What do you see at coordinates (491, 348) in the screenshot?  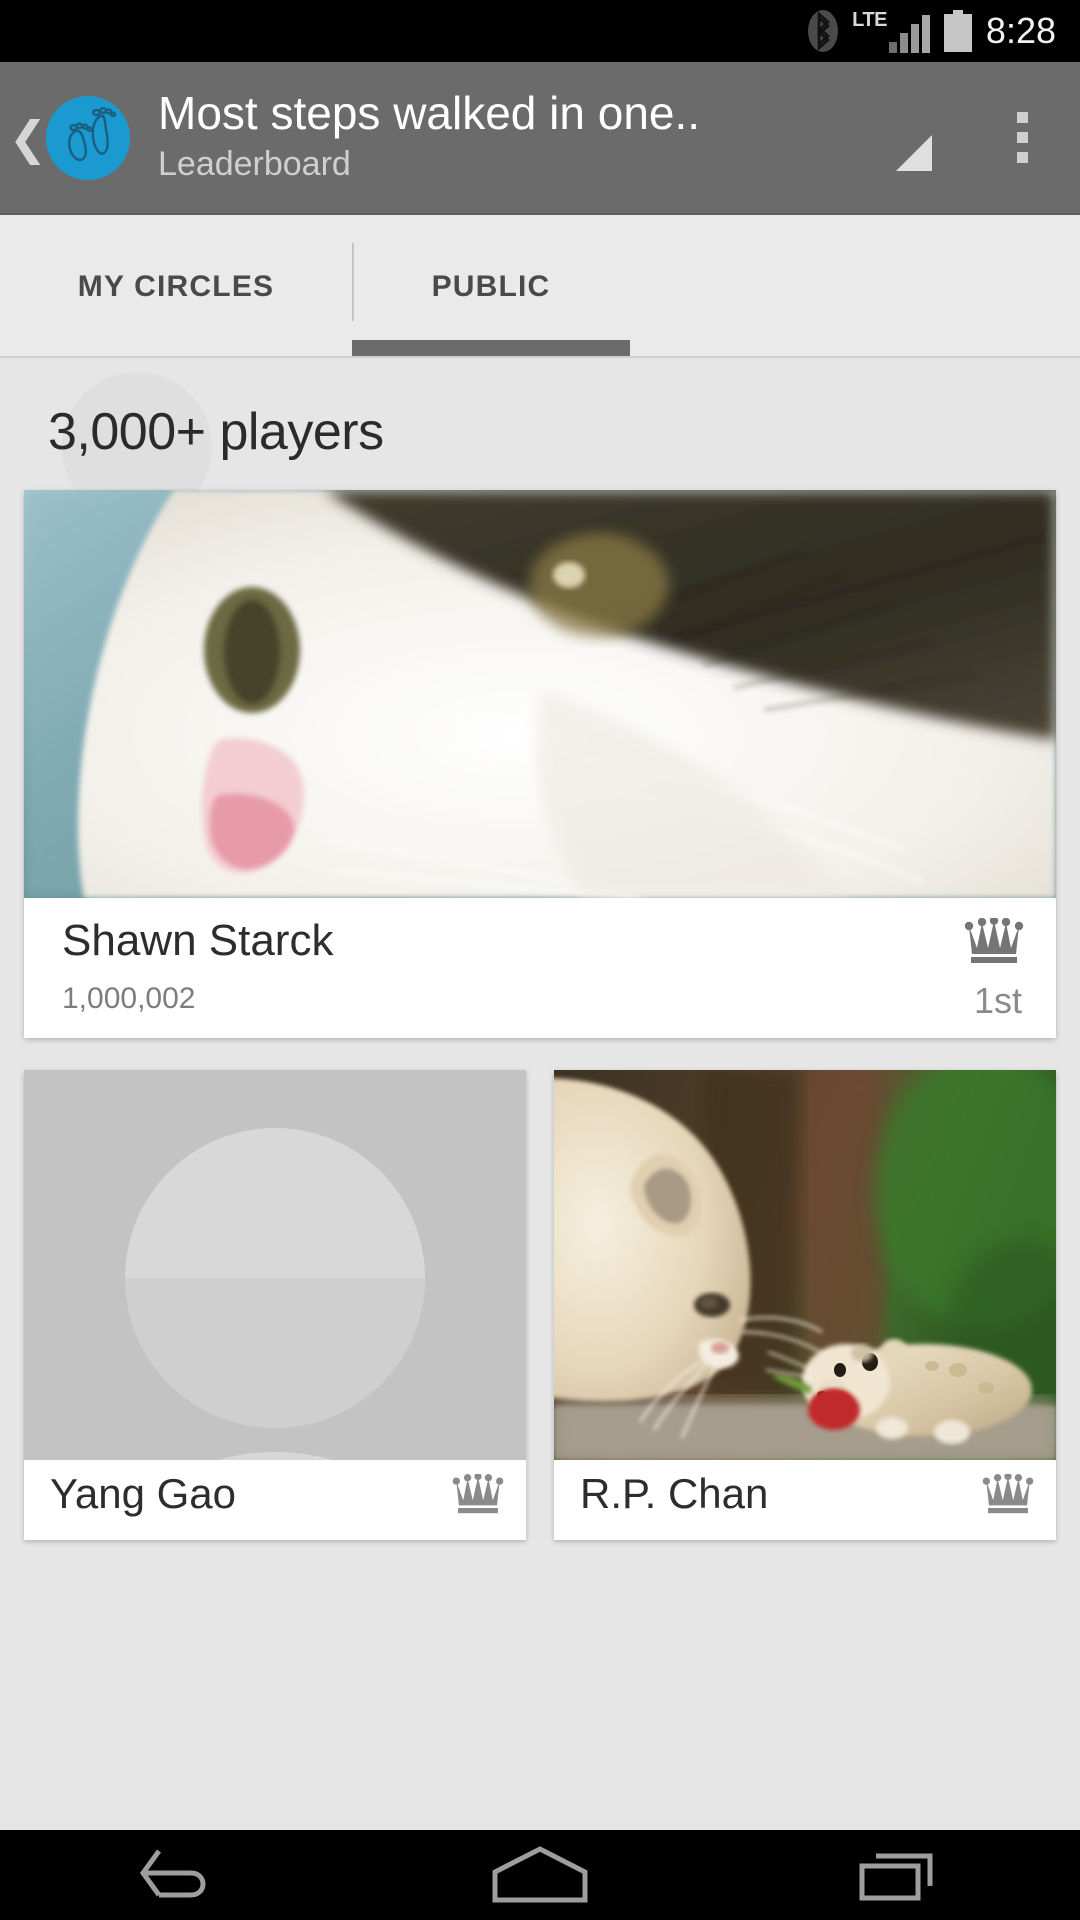 I see `tab-selected-indicator` at bounding box center [491, 348].